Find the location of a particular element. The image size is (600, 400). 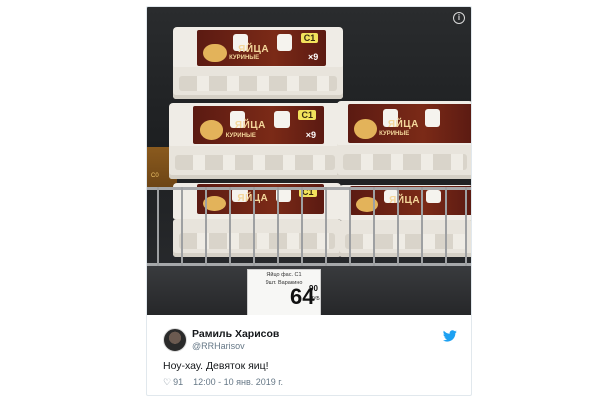

price-kopecks: 90 is located at coordinates (313, 288).